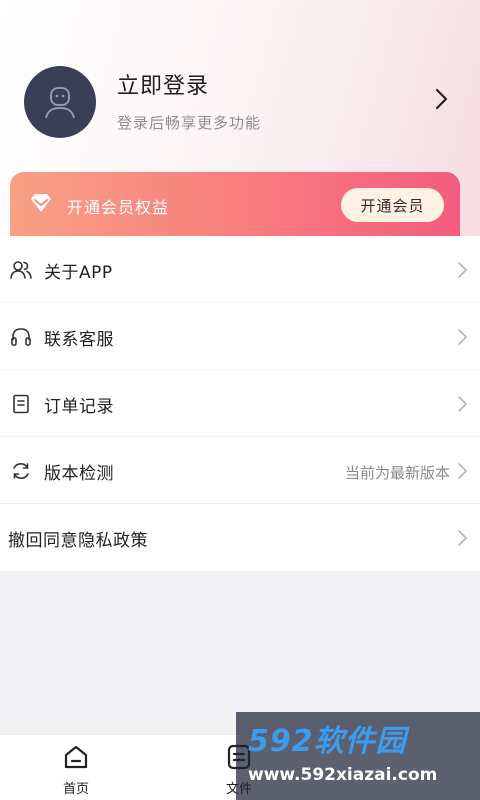  I want to click on watermark-url: www.592xiazai.com, so click(343, 775).